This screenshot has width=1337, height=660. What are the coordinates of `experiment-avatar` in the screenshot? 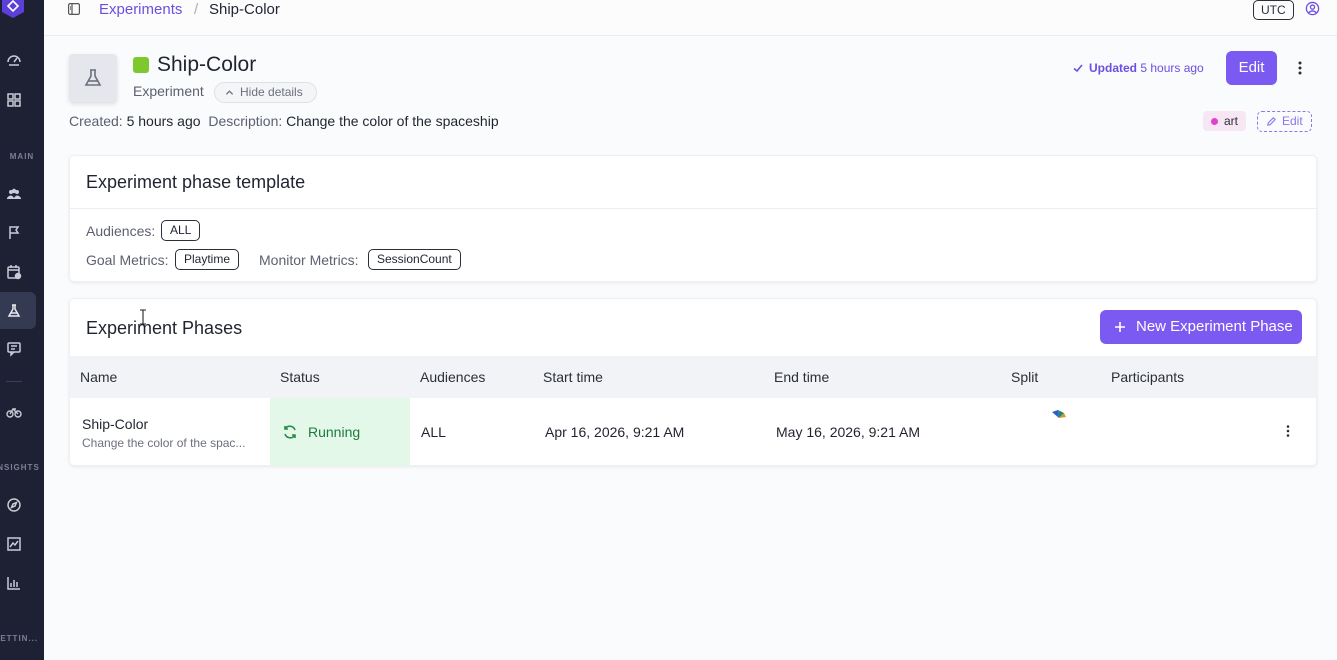 It's located at (93, 78).